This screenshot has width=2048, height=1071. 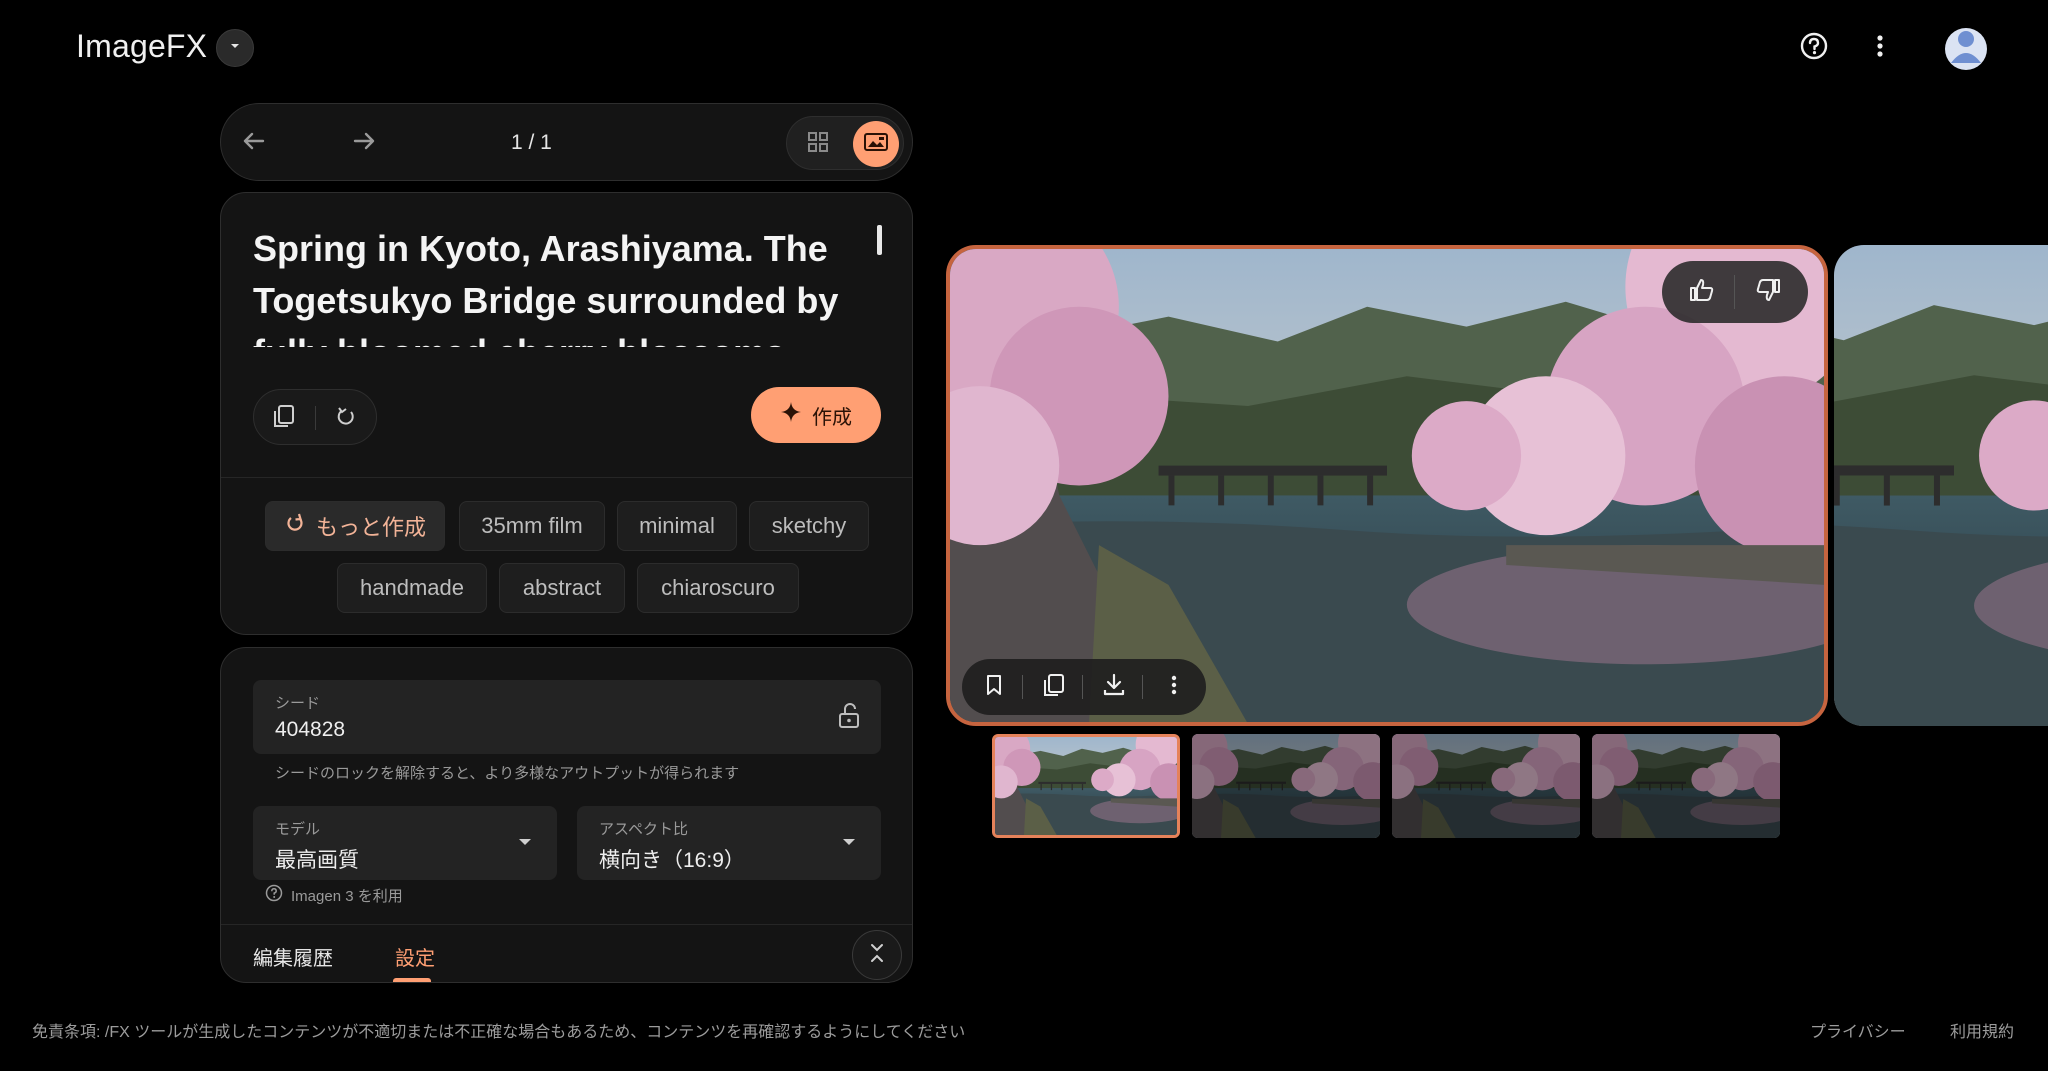 I want to click on create-button: 作成, so click(x=816, y=415).